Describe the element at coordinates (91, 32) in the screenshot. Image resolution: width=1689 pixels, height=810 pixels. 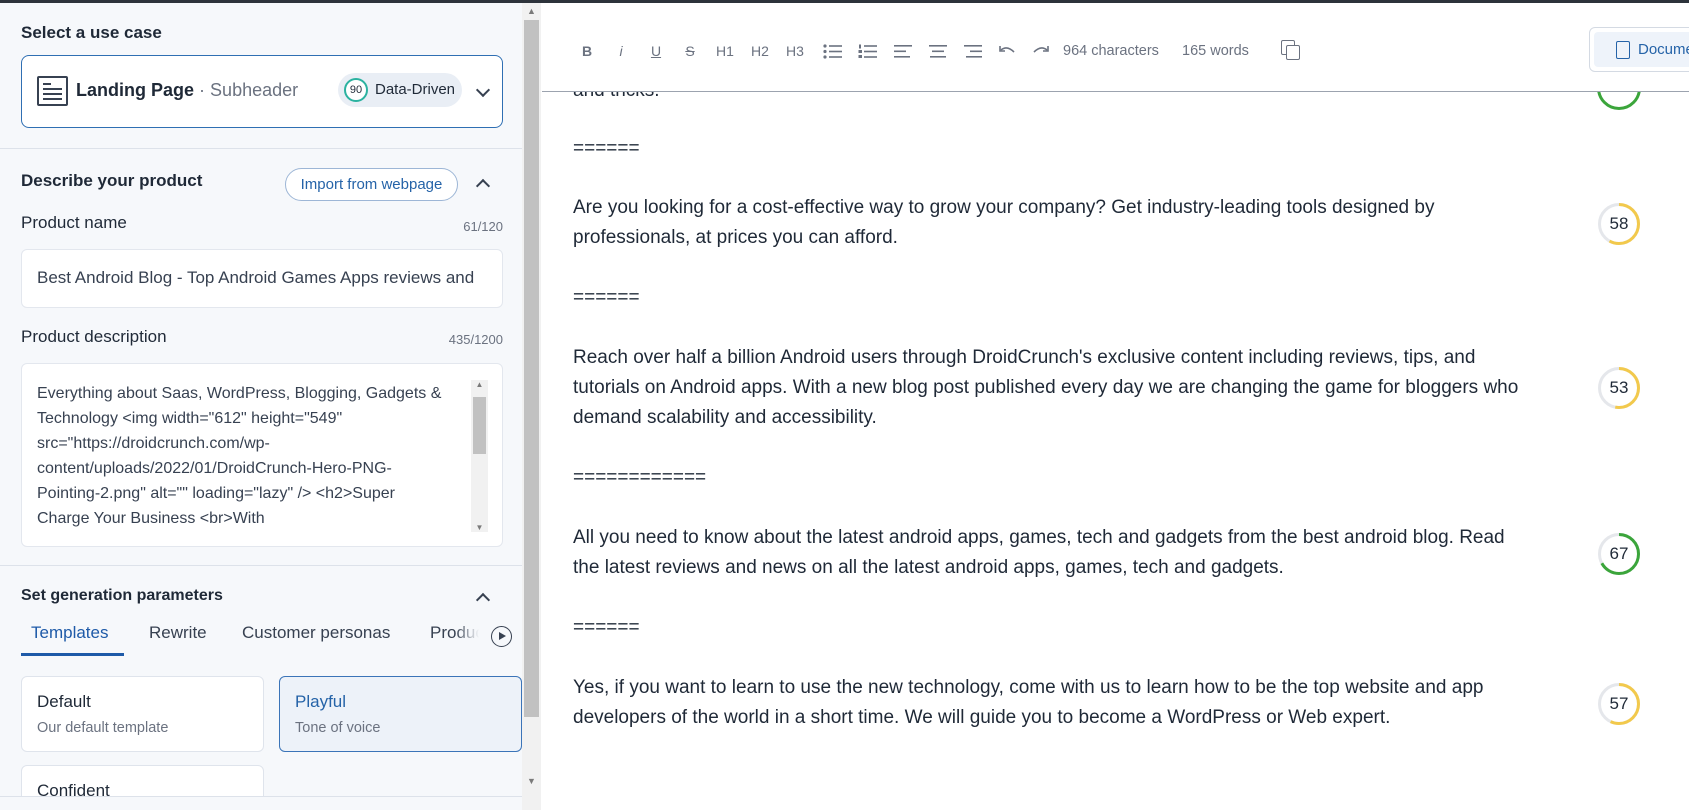
I see `use-case-heading: Select a use case` at that location.